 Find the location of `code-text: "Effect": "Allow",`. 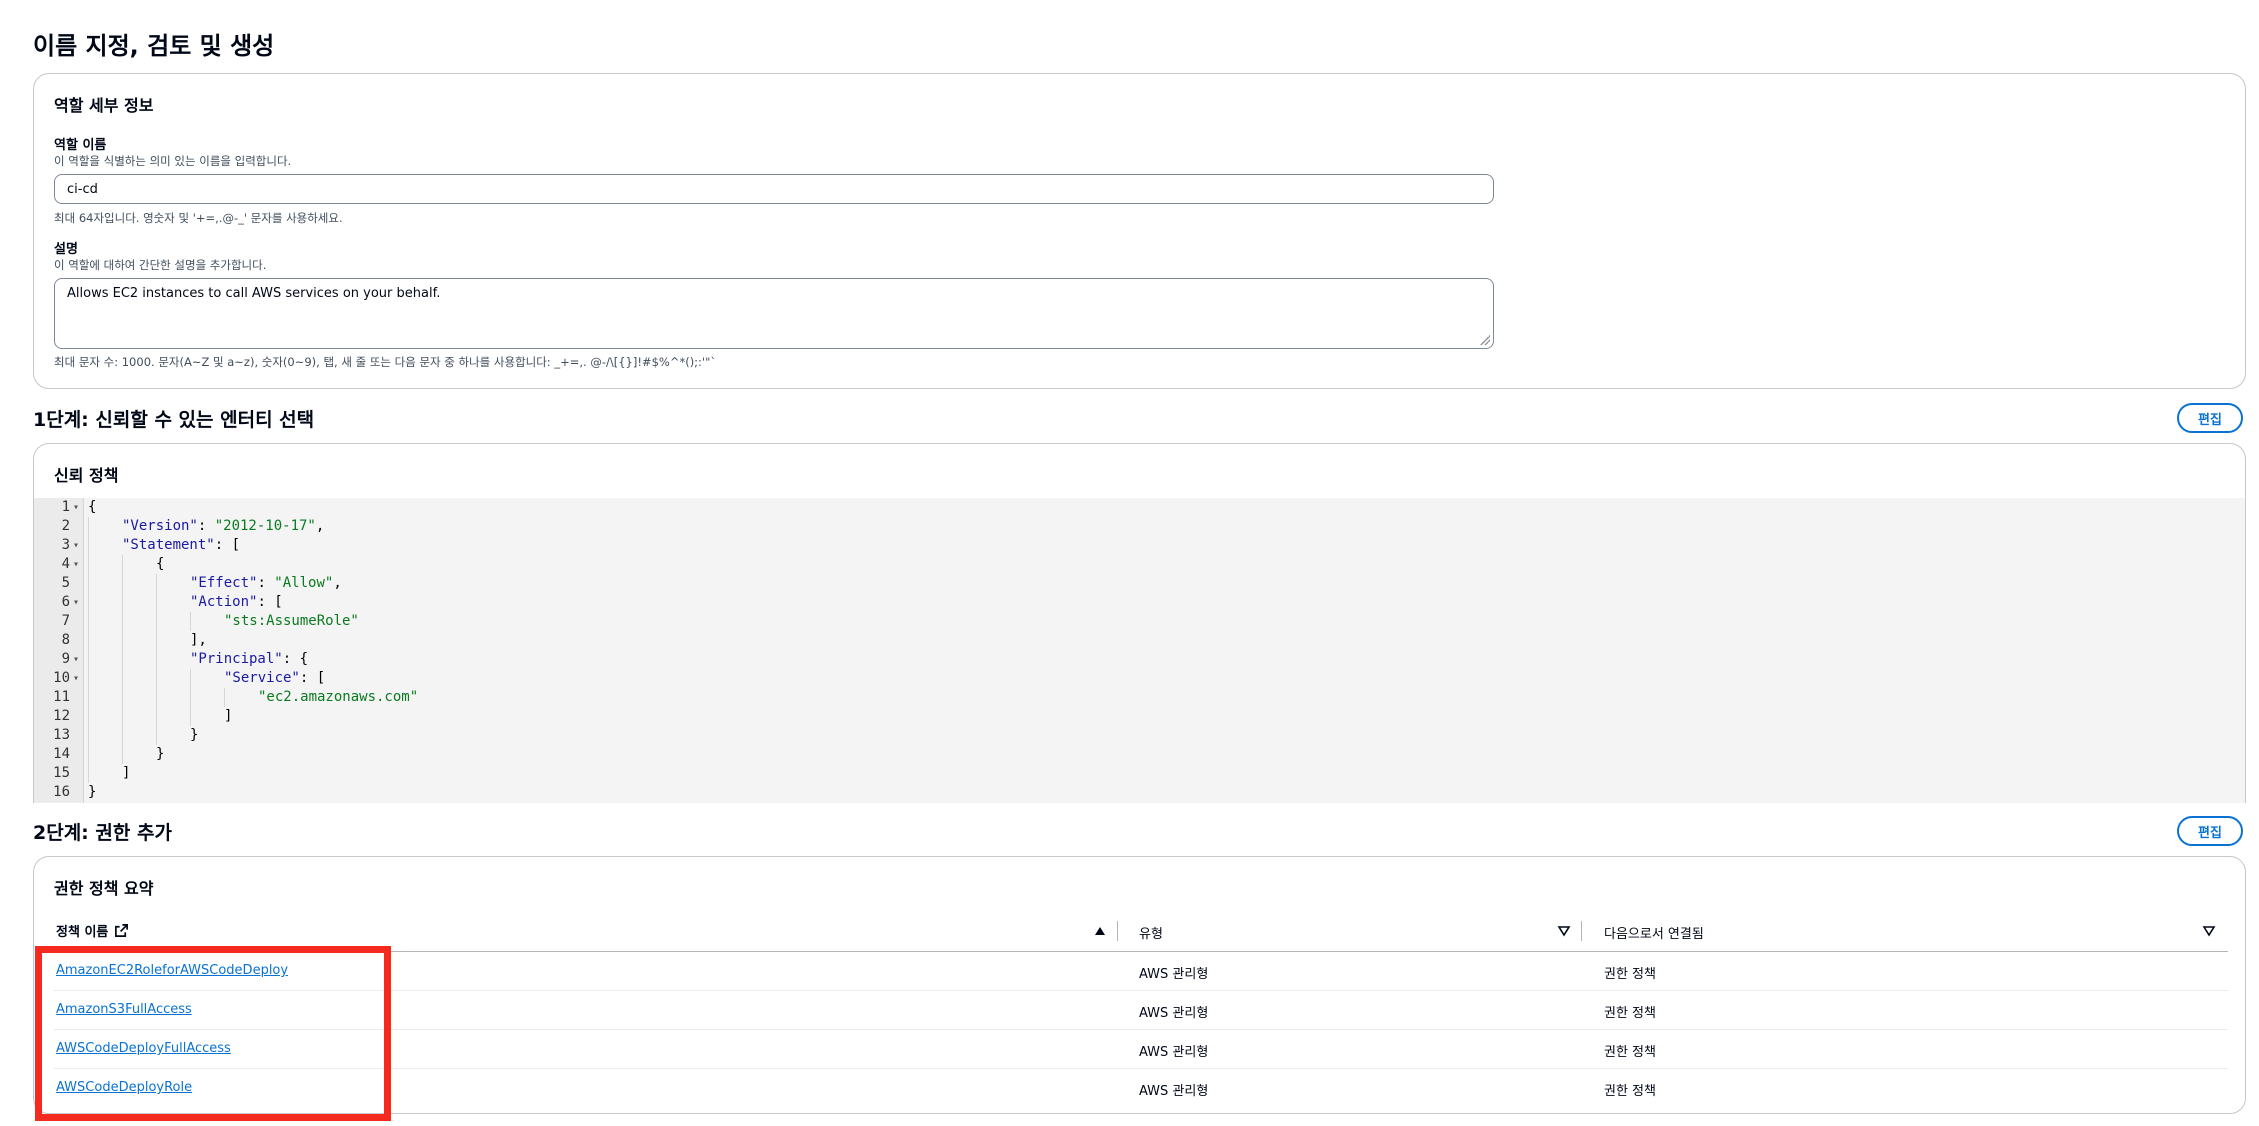

code-text: "Effect": "Allow", is located at coordinates (266, 583).